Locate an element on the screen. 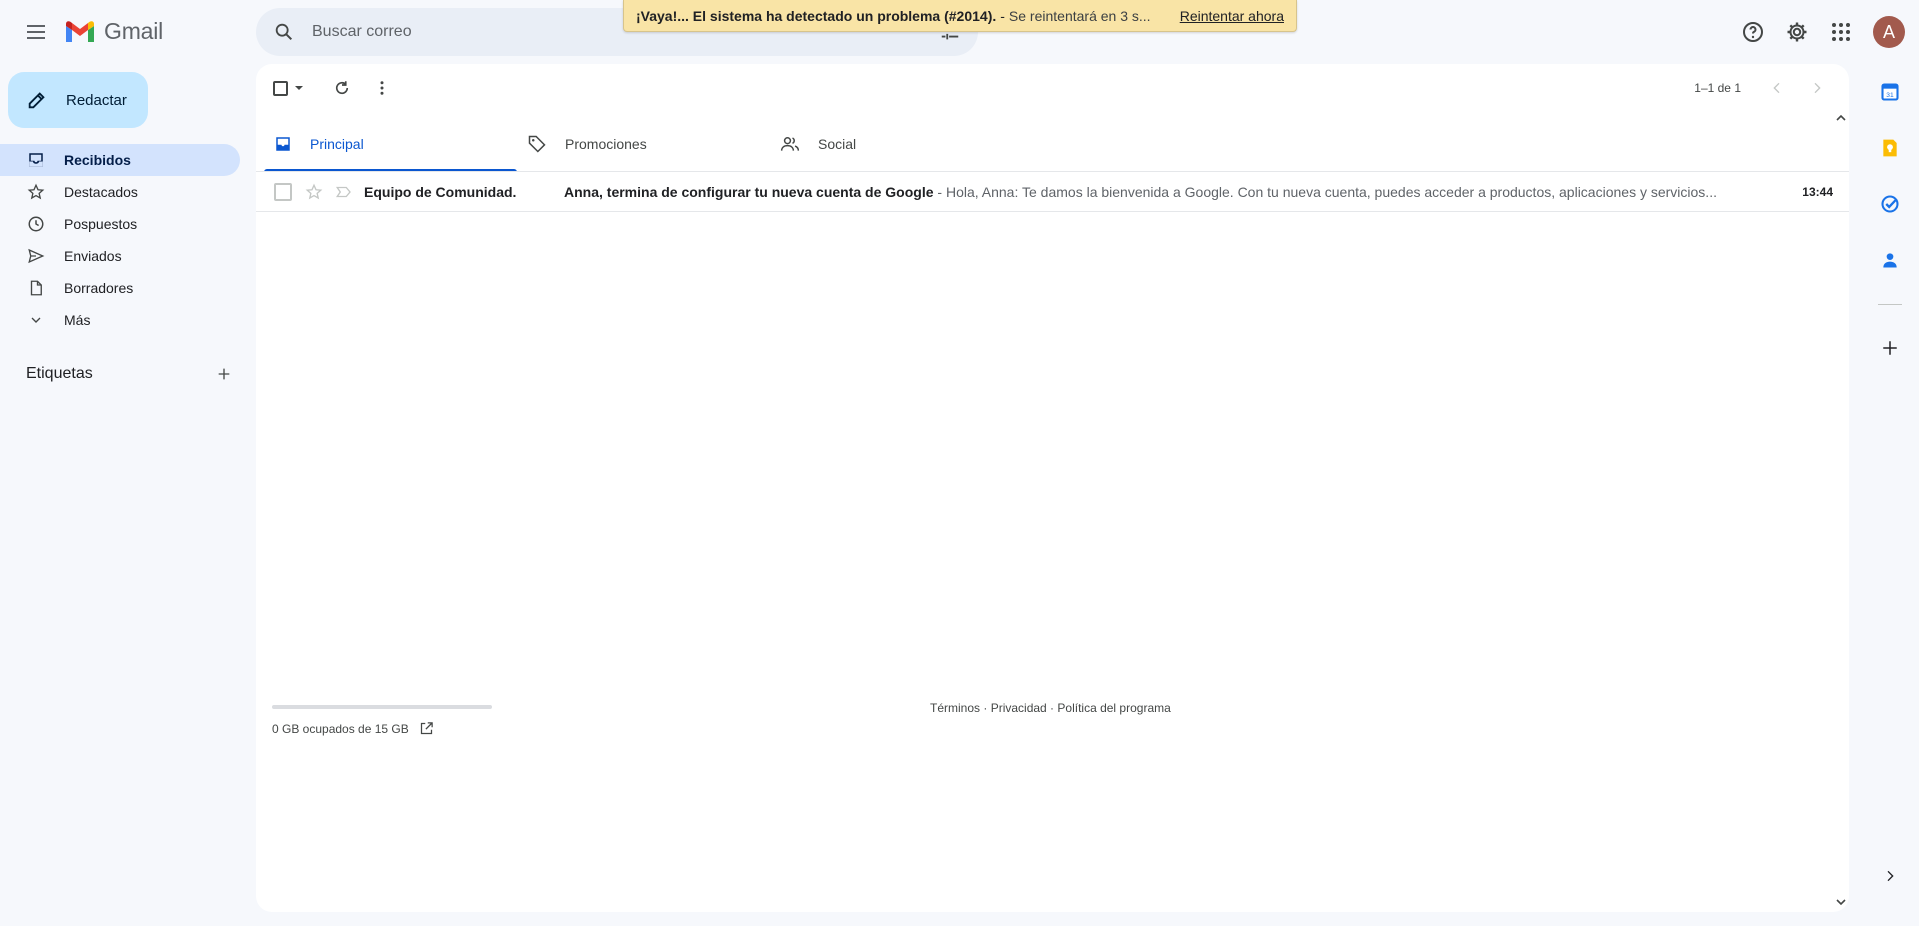 The width and height of the screenshot is (1919, 926). top-right-actions: A is located at coordinates (1825, 32).